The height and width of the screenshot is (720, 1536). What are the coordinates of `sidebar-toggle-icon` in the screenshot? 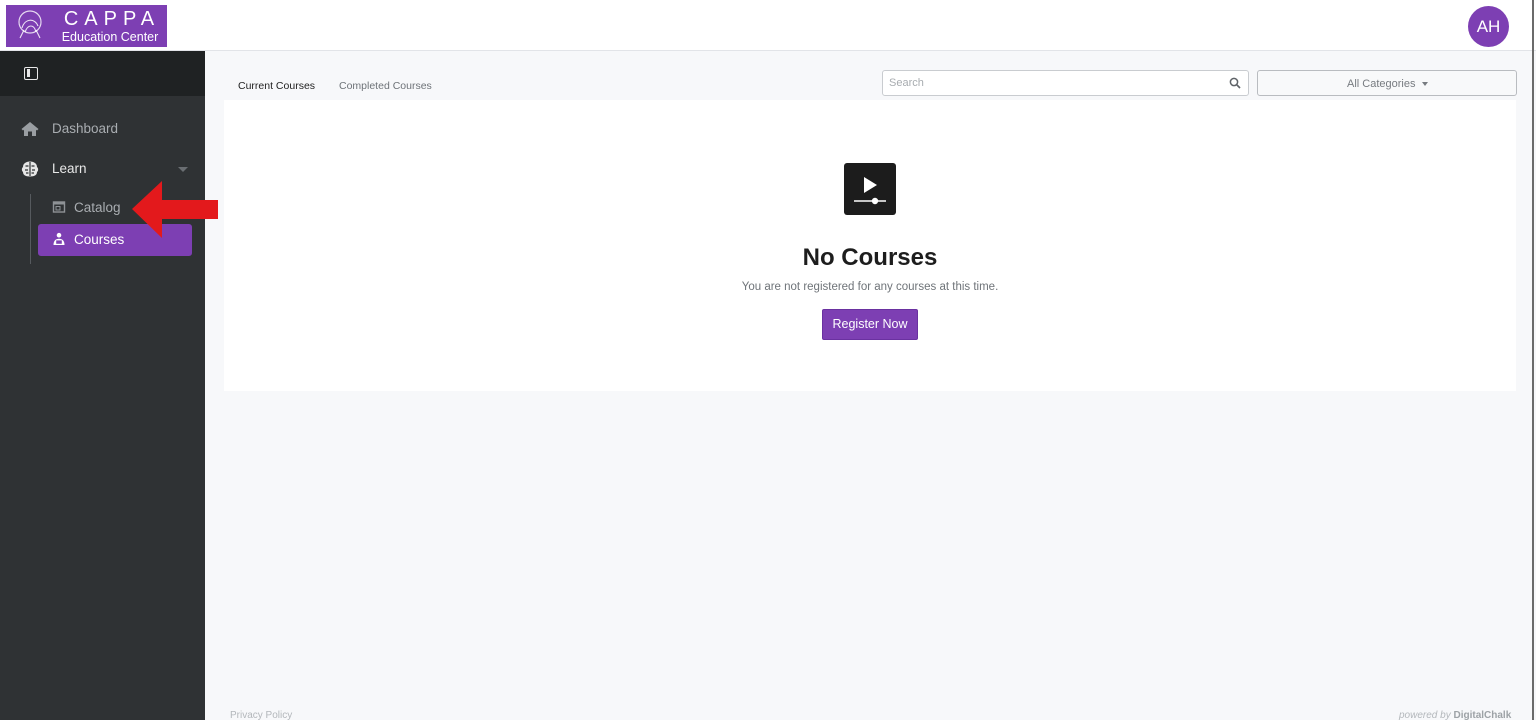 It's located at (31, 73).